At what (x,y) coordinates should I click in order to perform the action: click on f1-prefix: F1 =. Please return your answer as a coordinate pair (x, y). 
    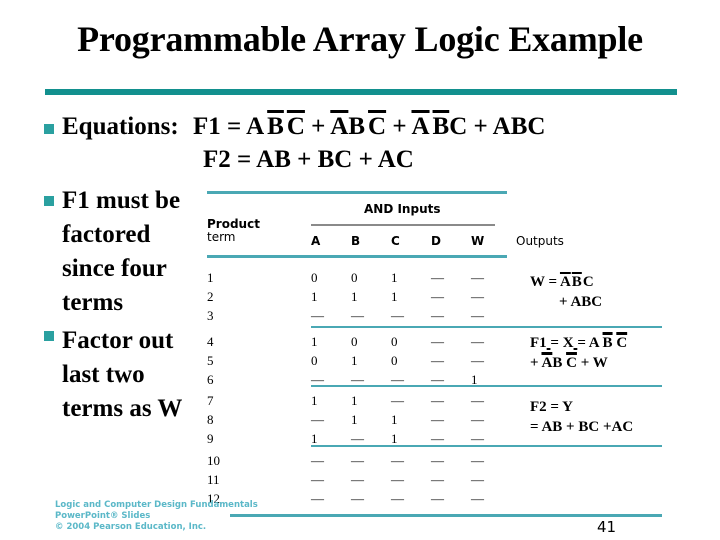
    Looking at the image, I should click on (219, 126).